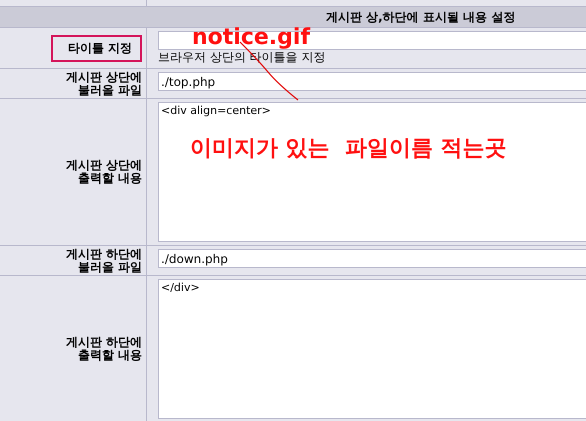  What do you see at coordinates (372, 81) in the screenshot?
I see `text-field: ./top.php` at bounding box center [372, 81].